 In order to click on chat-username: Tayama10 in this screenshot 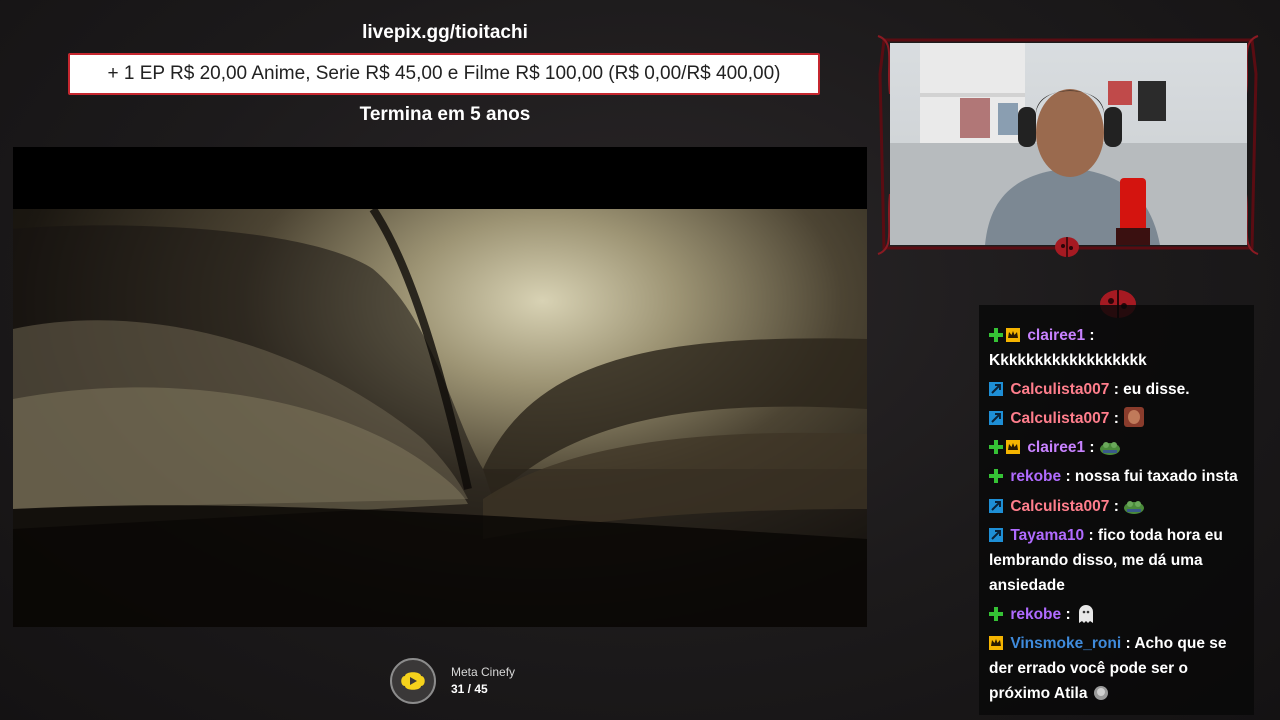, I will do `click(1047, 535)`.